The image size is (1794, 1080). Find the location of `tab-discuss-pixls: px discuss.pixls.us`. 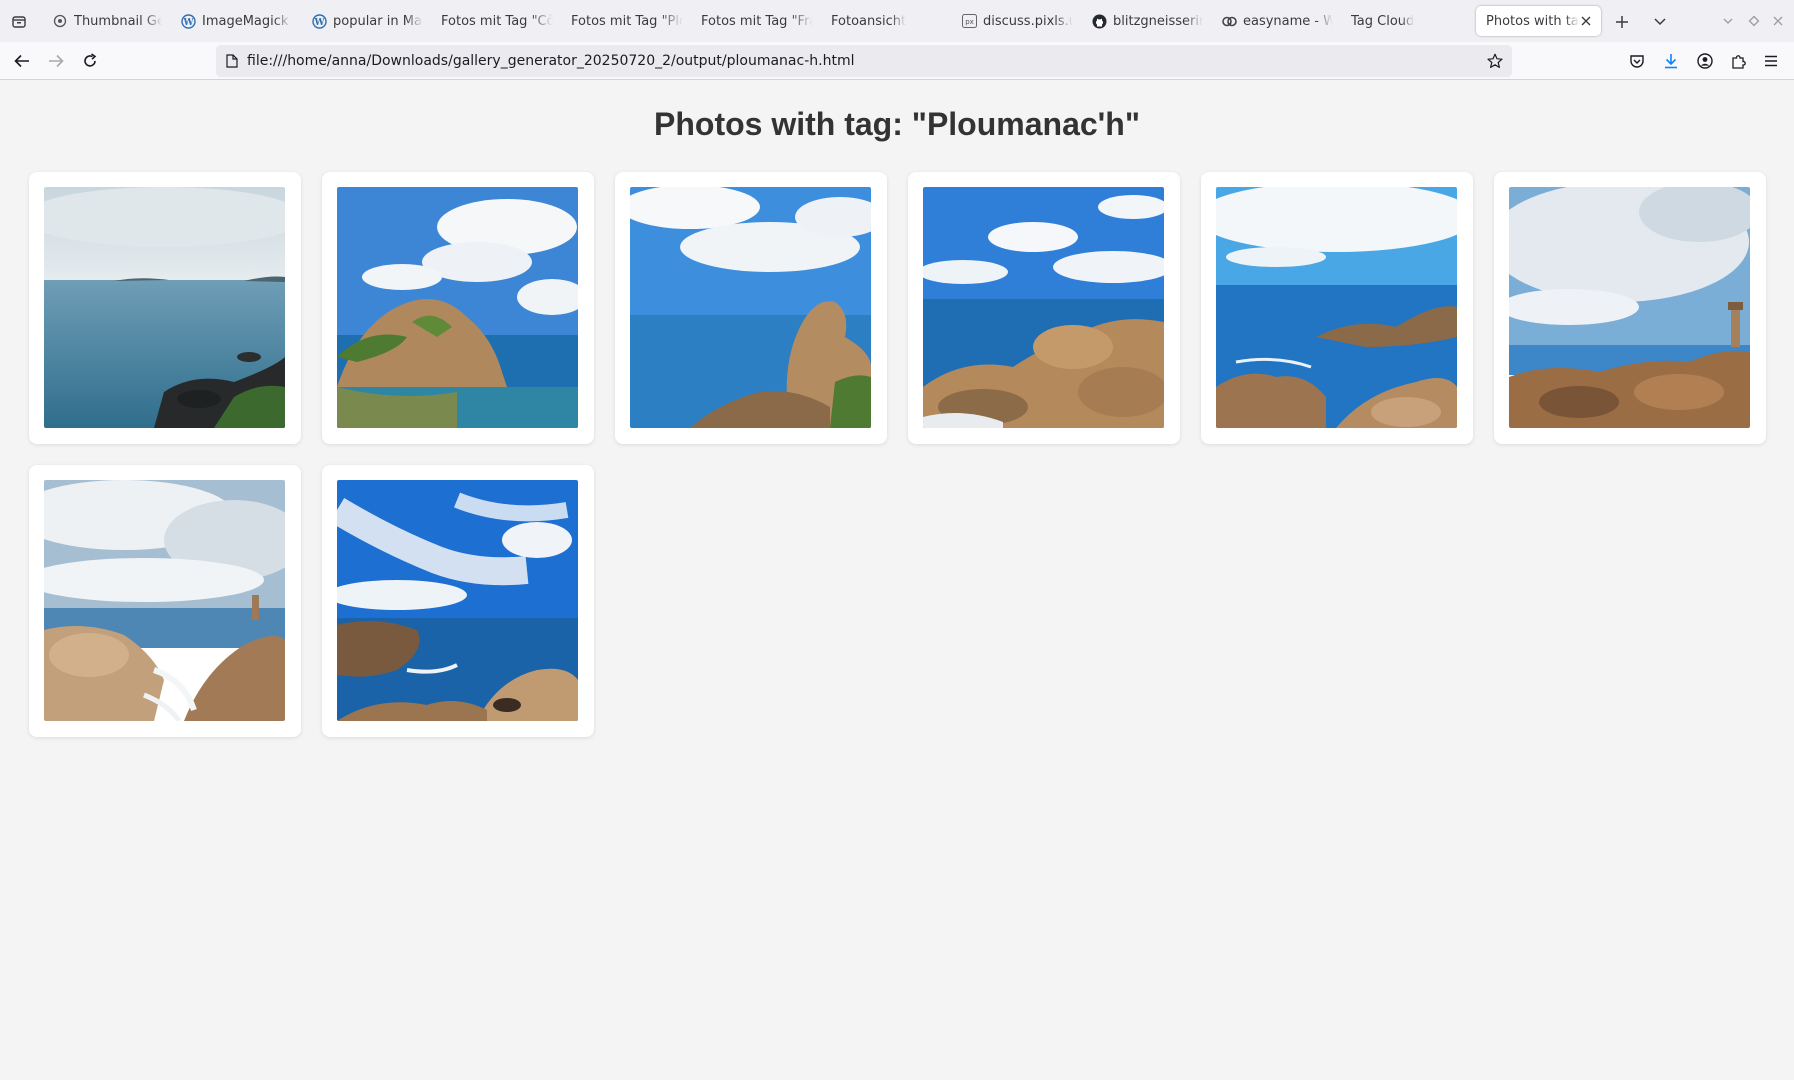

tab-discuss-pixls: px discuss.pixls.us is located at coordinates (1017, 21).